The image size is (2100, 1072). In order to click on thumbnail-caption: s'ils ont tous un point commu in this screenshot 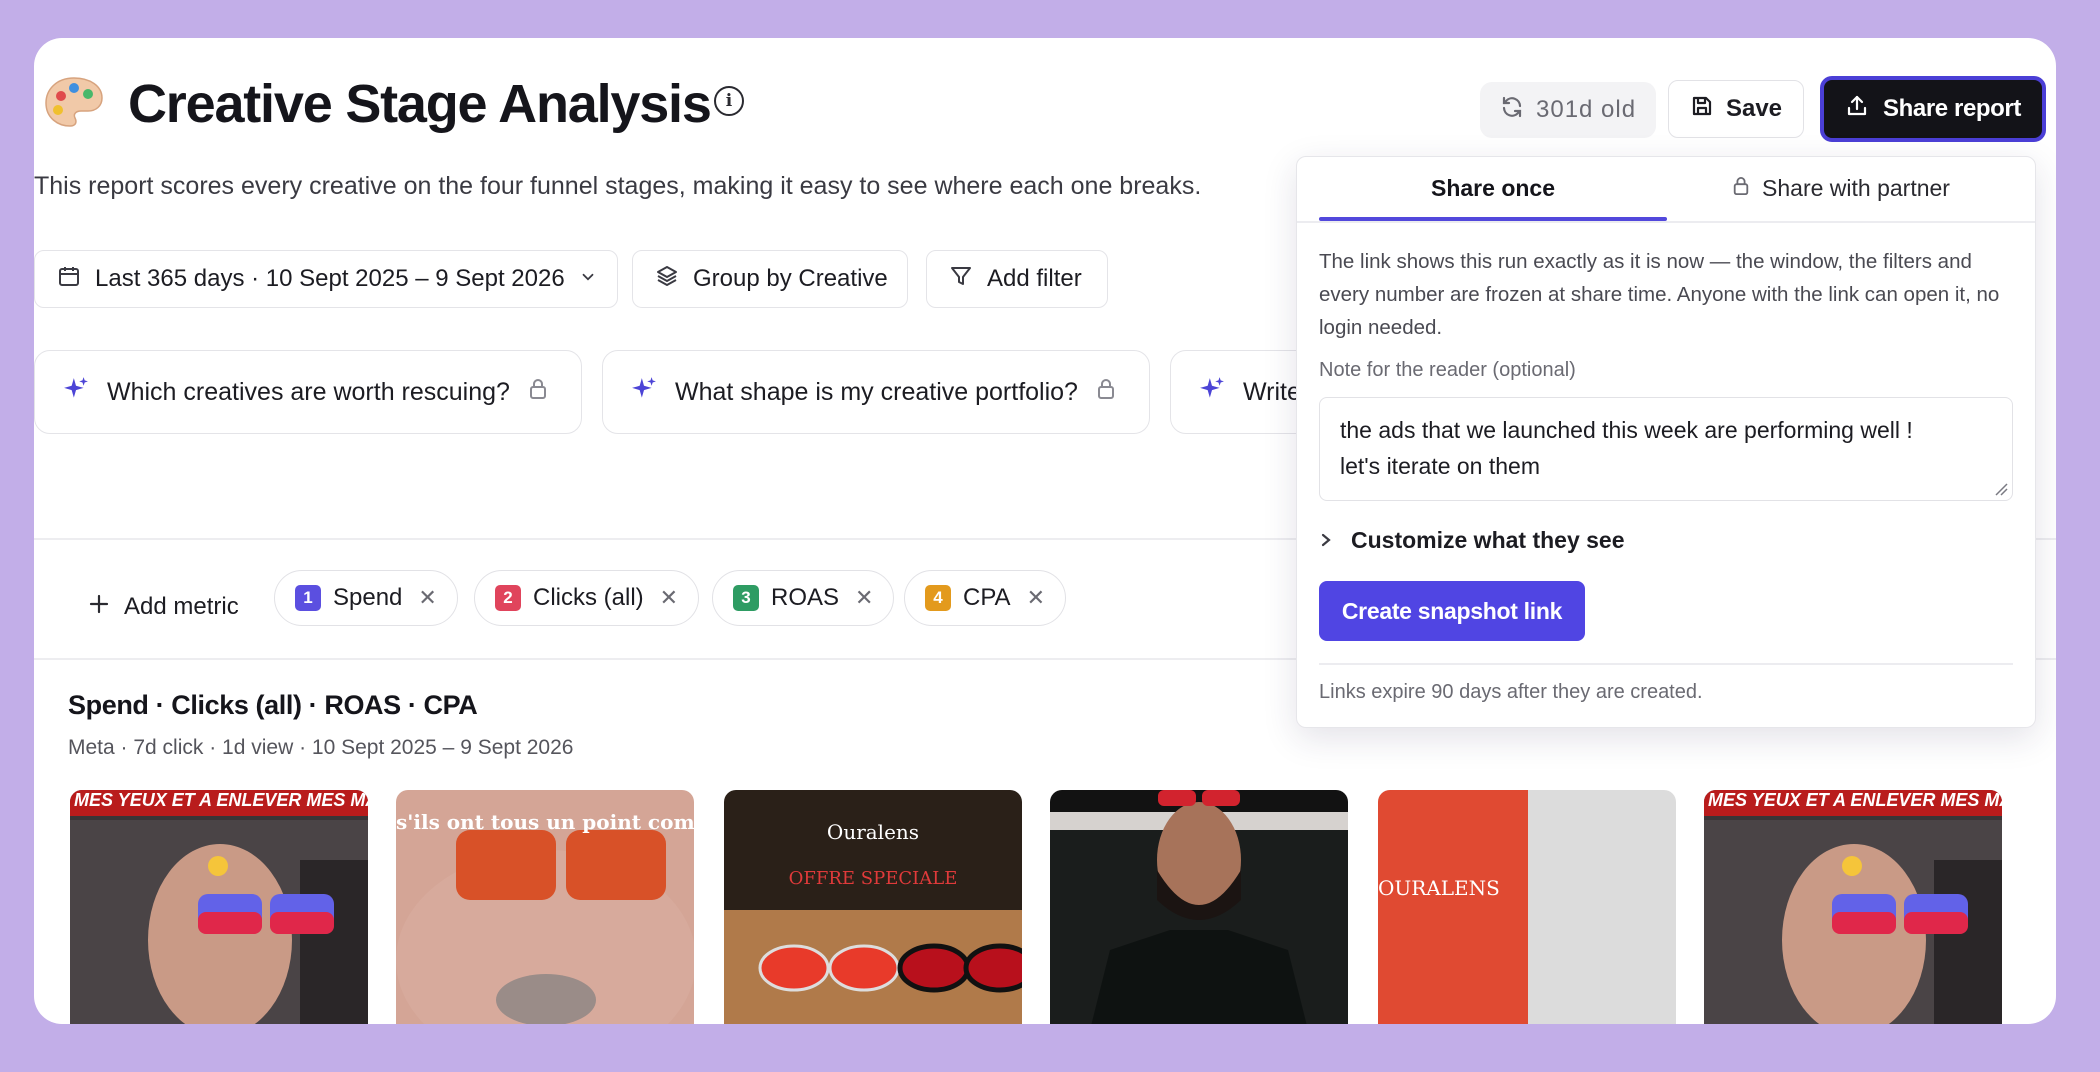, I will do `click(545, 822)`.